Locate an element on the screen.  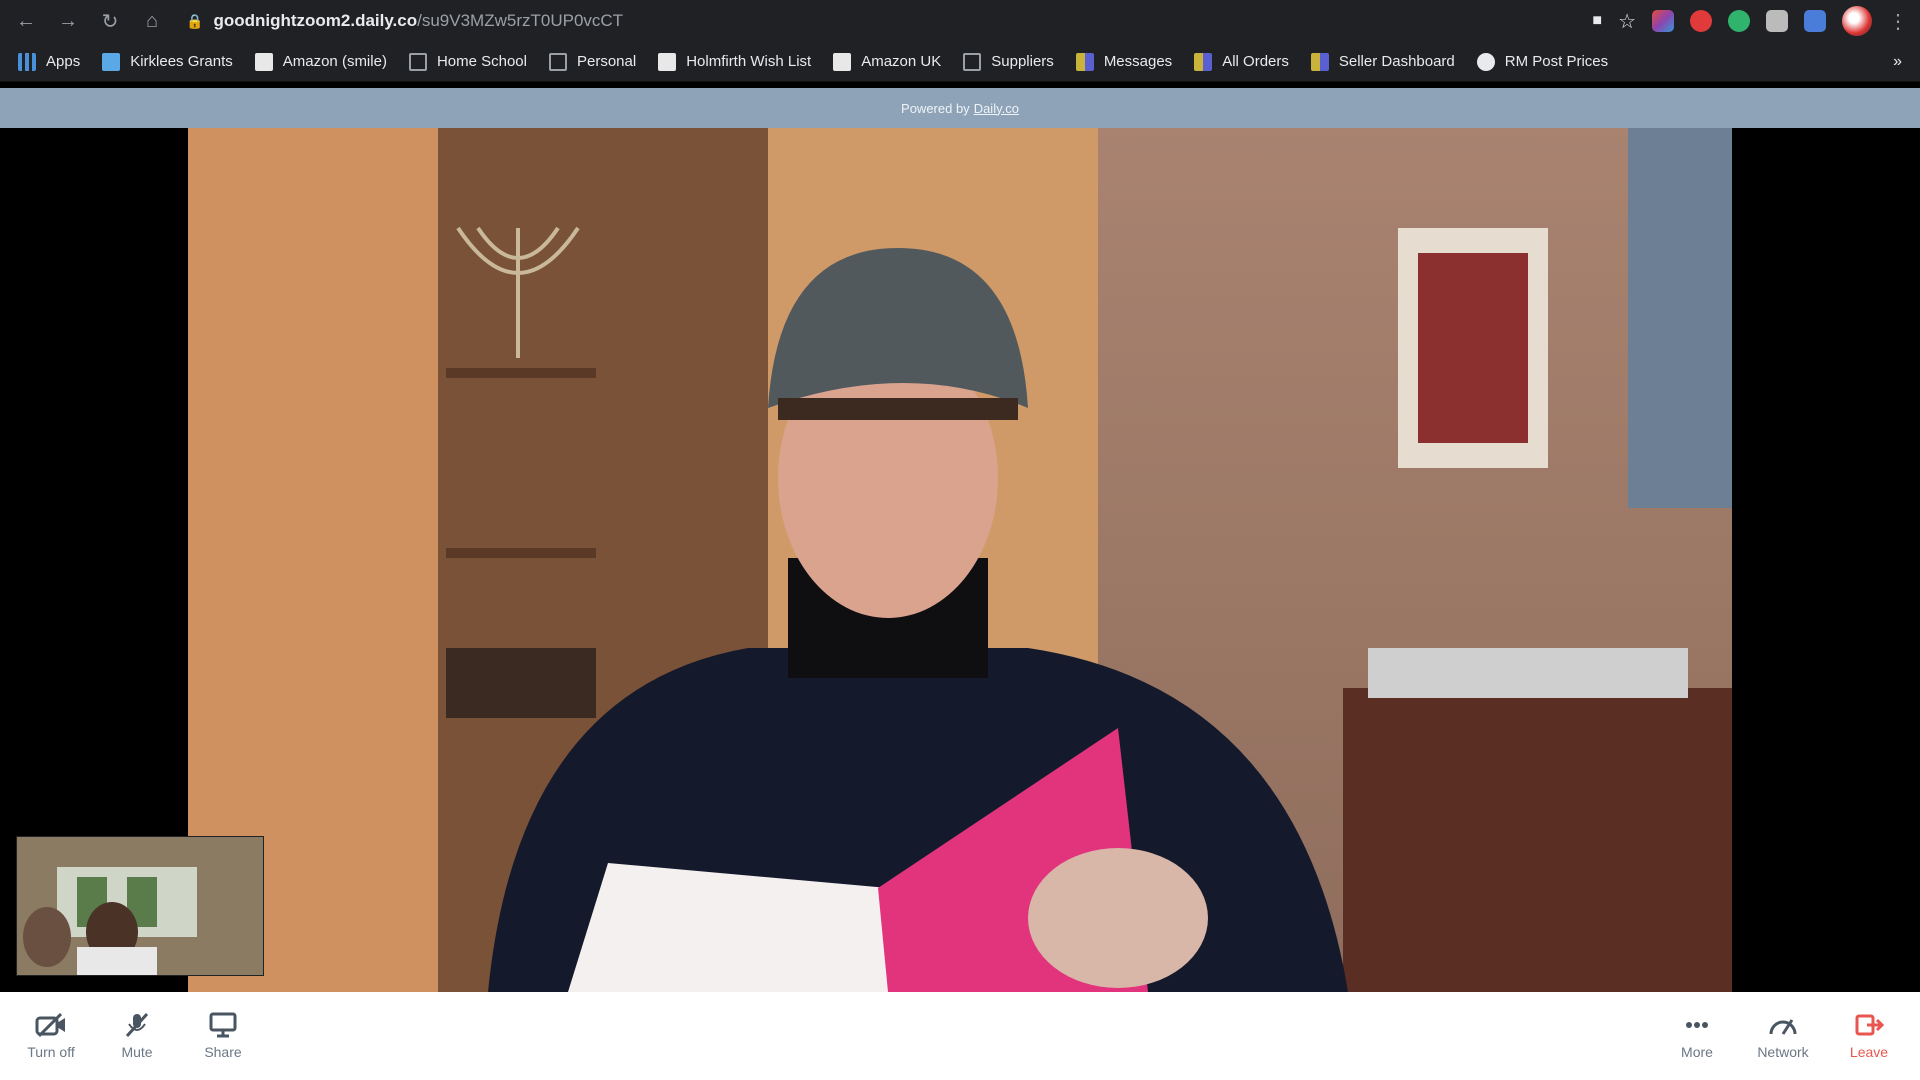
messages-icon is located at coordinates (1084, 61).